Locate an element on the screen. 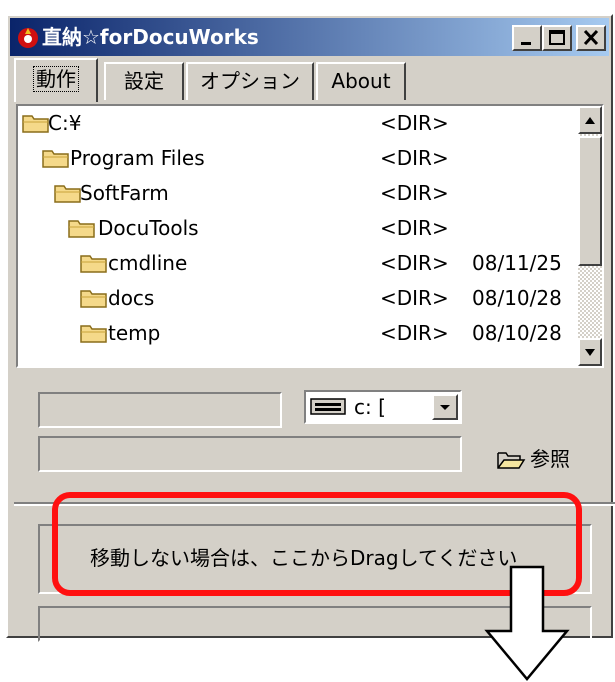 The width and height of the screenshot is (615, 682). drive-value: c: [ is located at coordinates (370, 407).